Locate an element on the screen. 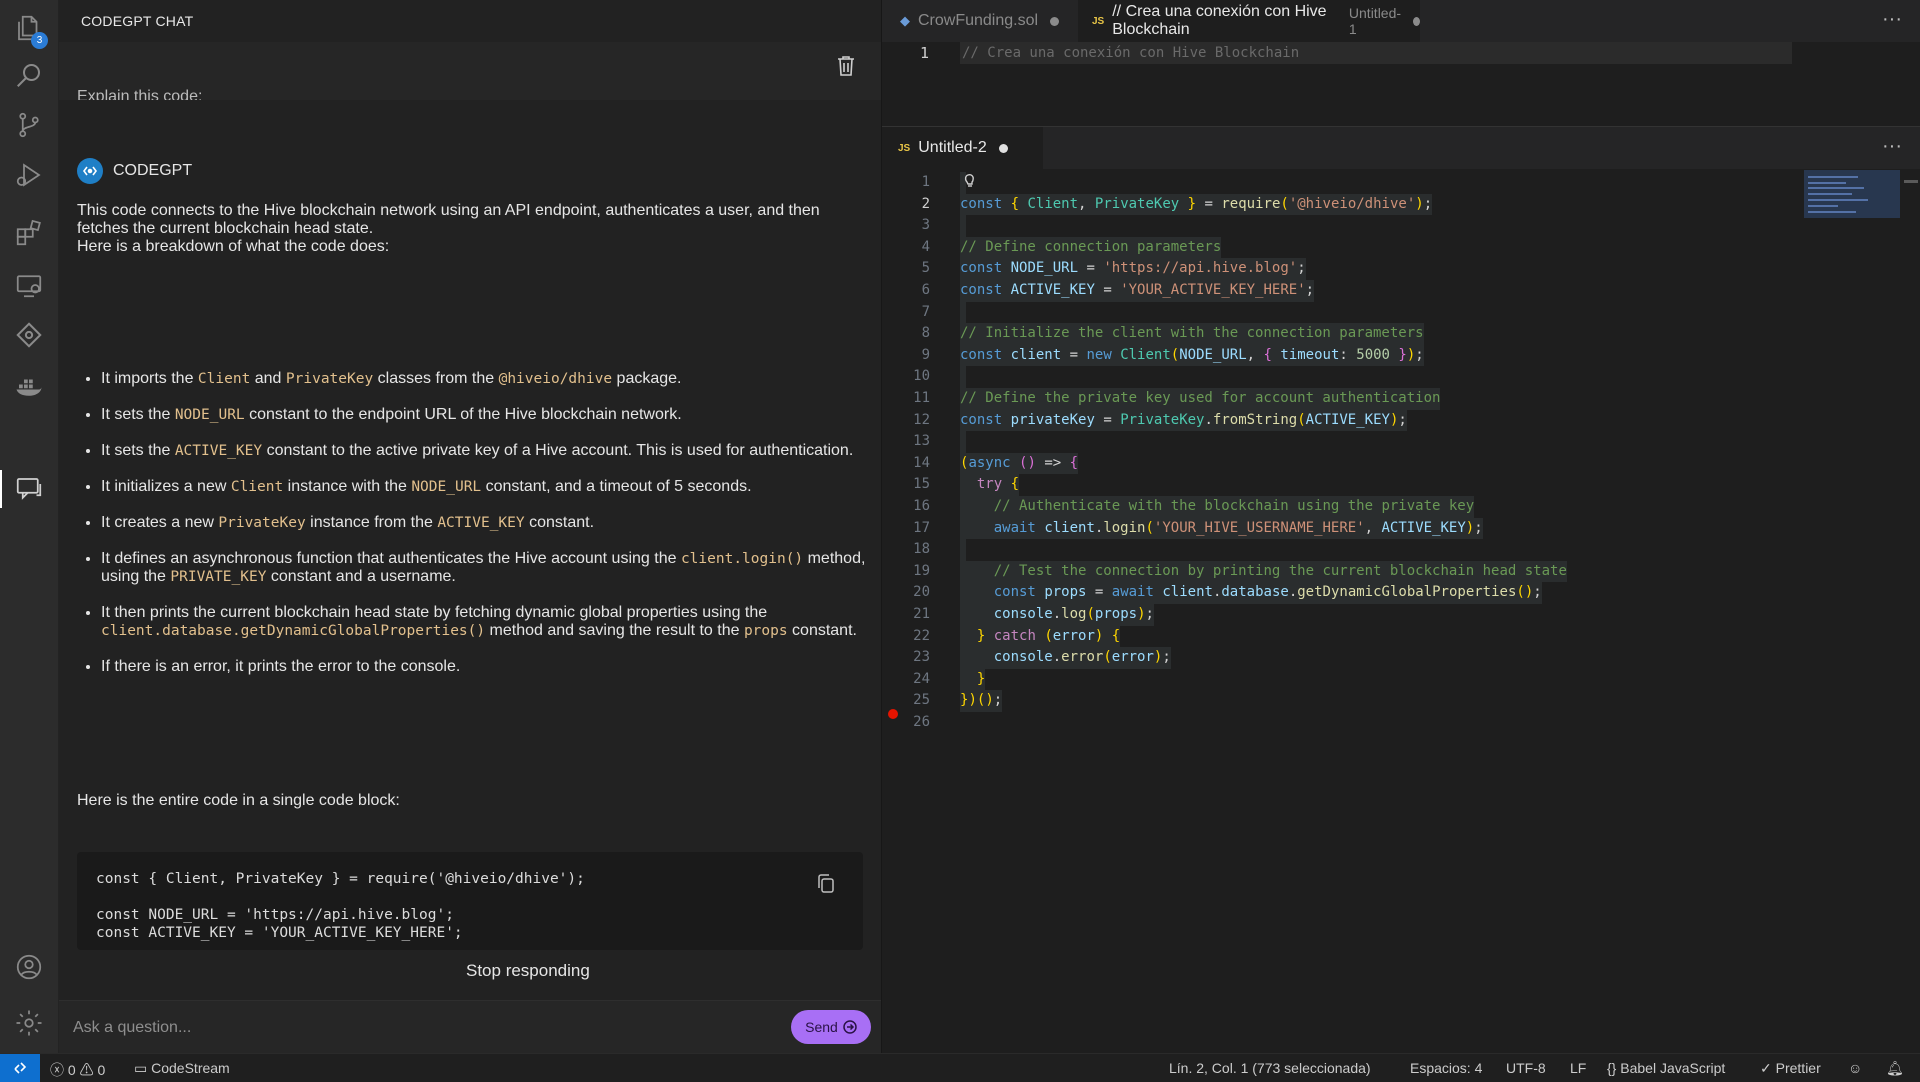  docker-icon is located at coordinates (29, 387).